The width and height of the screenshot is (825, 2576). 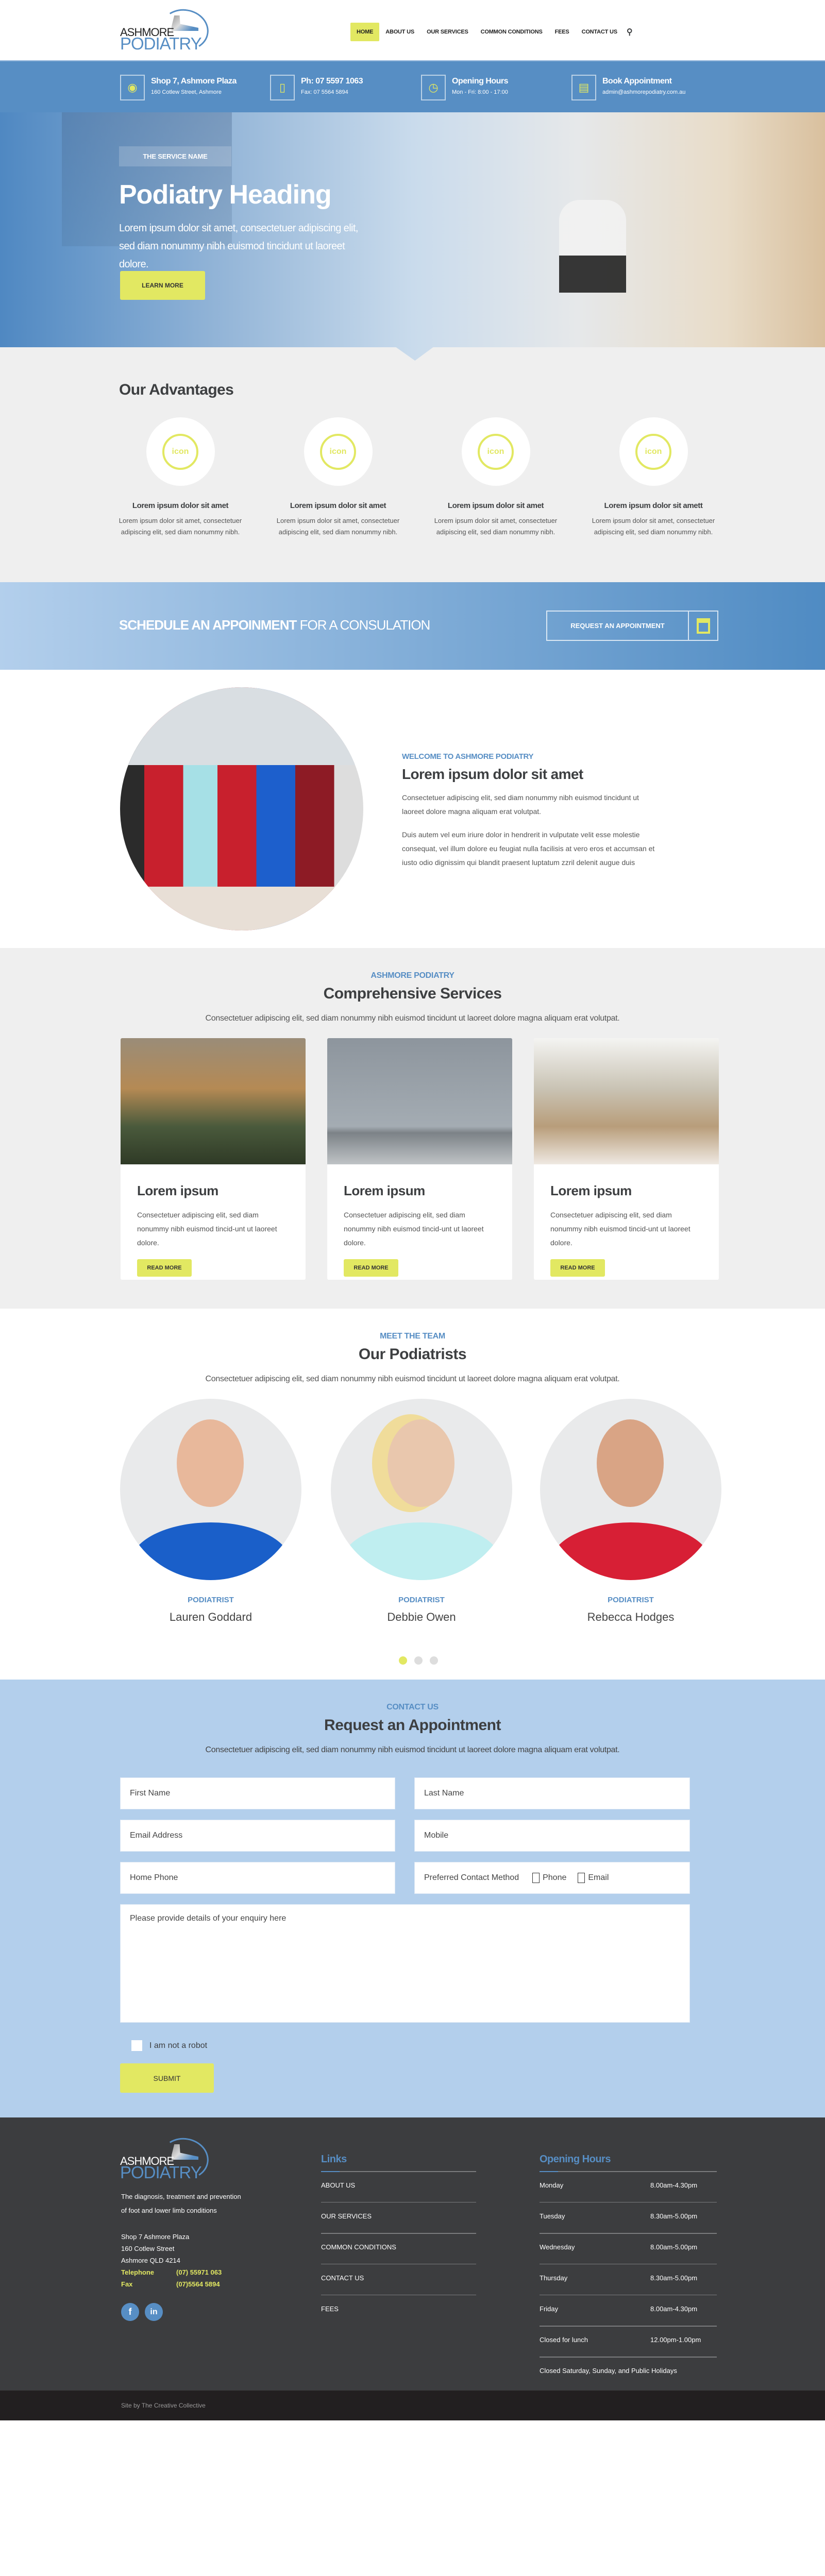 I want to click on footer-bottom-bar: Site by The Creative Collective, so click(x=412, y=2405).